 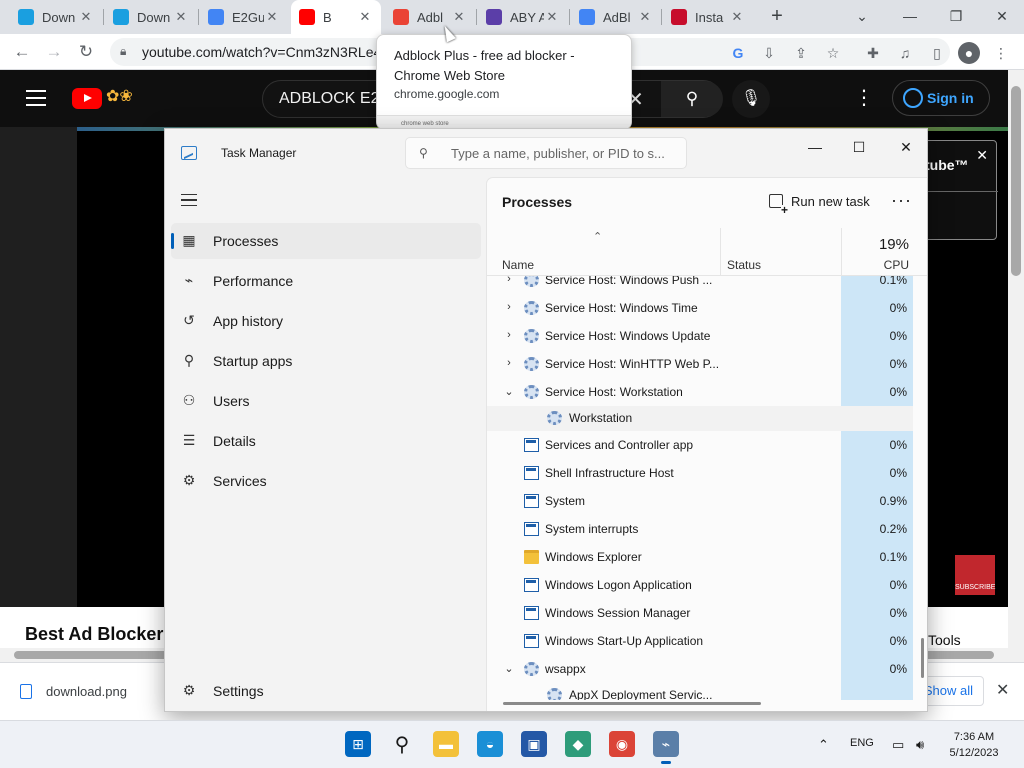 I want to click on sign-in-button: Sign in, so click(x=941, y=98).